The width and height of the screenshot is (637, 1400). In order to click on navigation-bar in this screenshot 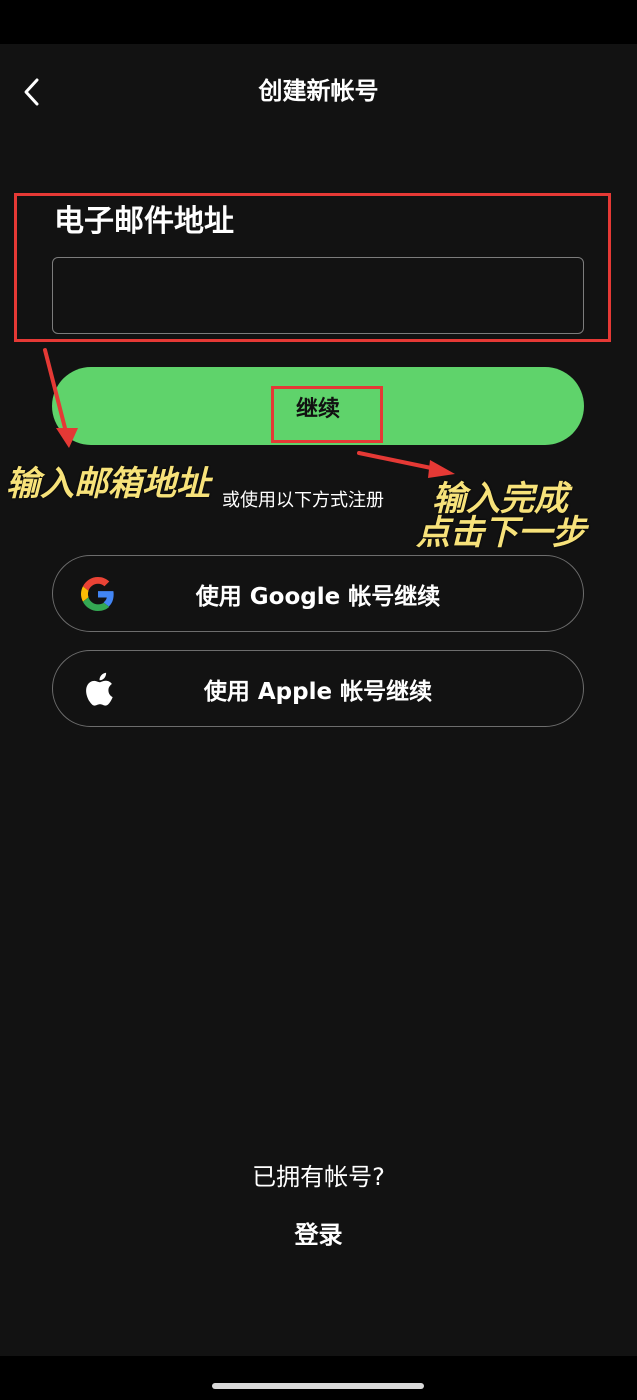, I will do `click(318, 1378)`.